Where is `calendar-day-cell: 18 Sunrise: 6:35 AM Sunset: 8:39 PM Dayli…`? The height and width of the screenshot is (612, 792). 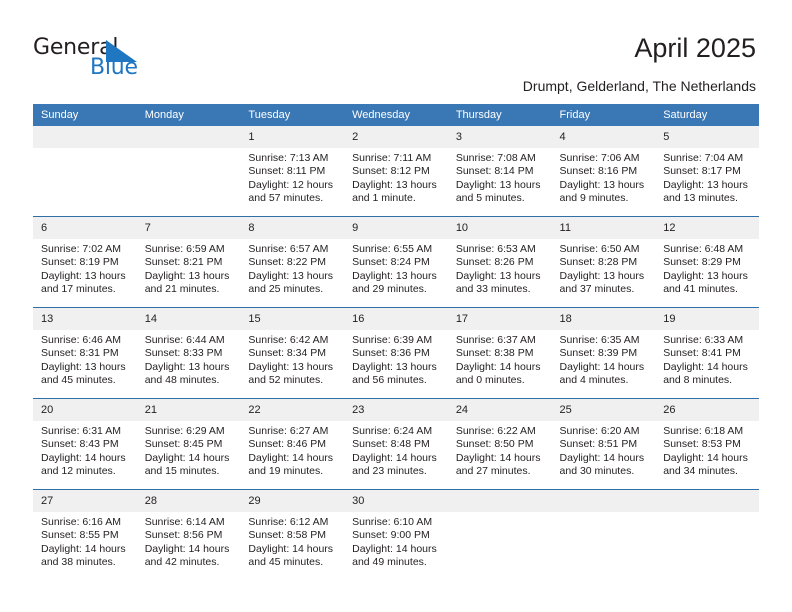 calendar-day-cell: 18 Sunrise: 6:35 AM Sunset: 8:39 PM Dayli… is located at coordinates (603, 353).